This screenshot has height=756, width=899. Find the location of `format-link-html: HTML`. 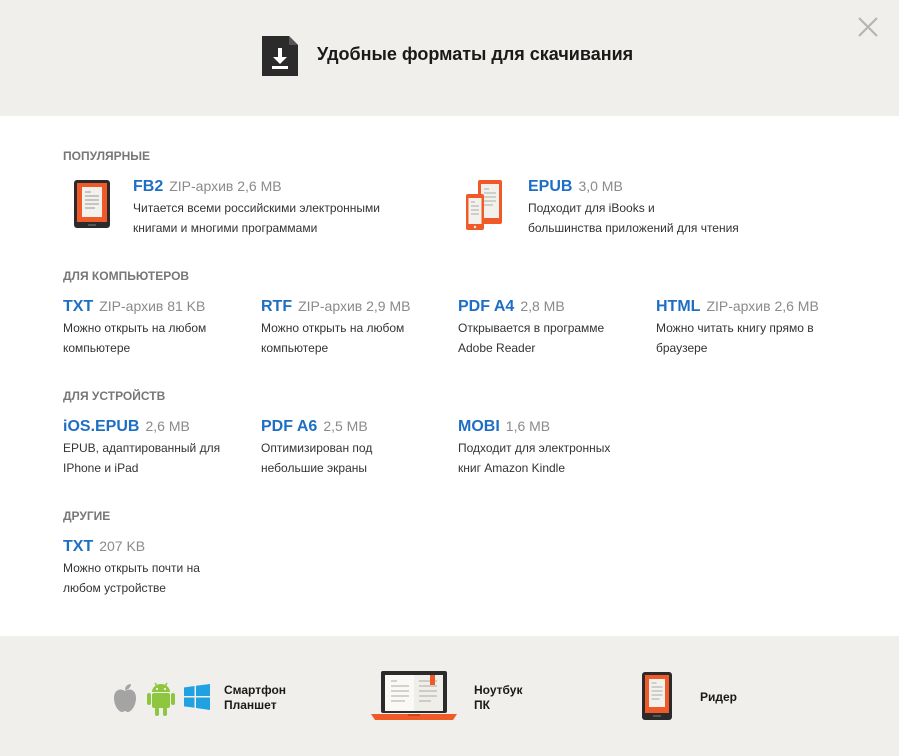

format-link-html: HTML is located at coordinates (678, 306).